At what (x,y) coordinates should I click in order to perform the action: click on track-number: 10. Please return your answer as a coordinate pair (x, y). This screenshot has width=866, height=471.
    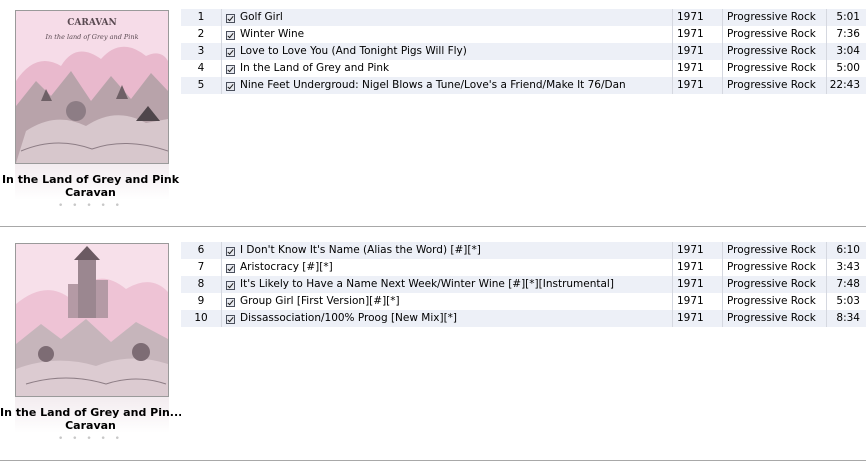
    Looking at the image, I should click on (201, 318).